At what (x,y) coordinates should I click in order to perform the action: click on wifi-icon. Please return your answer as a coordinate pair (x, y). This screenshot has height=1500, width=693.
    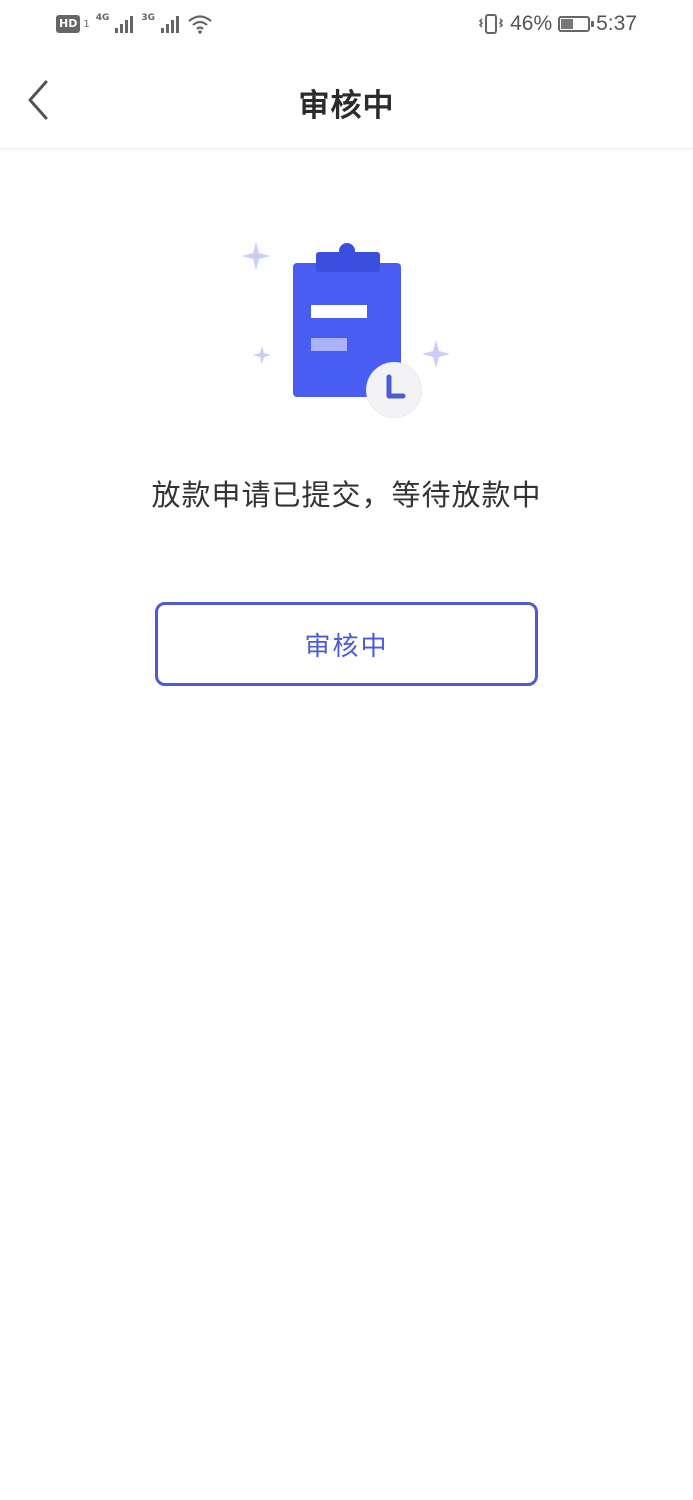
    Looking at the image, I should click on (200, 24).